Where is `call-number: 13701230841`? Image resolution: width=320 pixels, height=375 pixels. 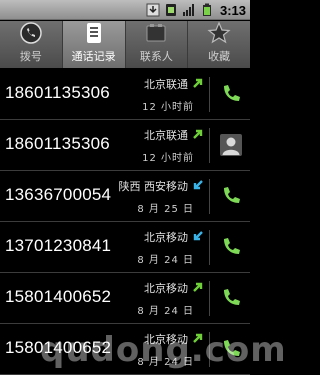 call-number: 13701230841 is located at coordinates (58, 245).